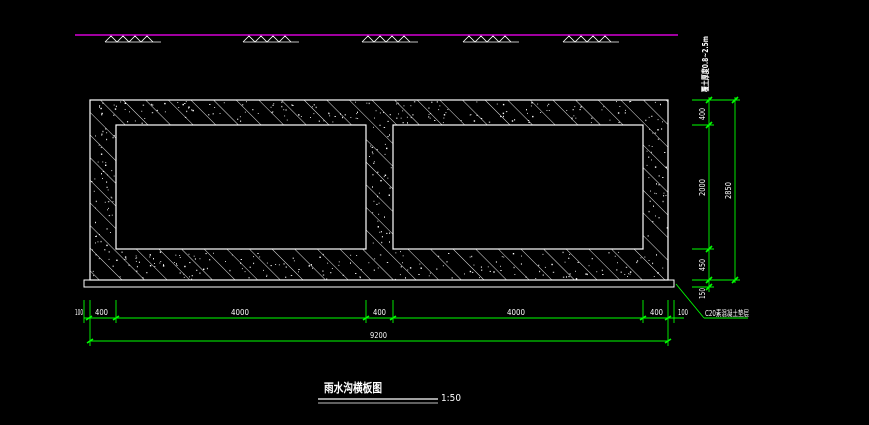 The width and height of the screenshot is (869, 425). Describe the element at coordinates (705, 64) in the screenshot. I see `cover-depth-note: 覆土厚度0.8~2.5m` at that location.